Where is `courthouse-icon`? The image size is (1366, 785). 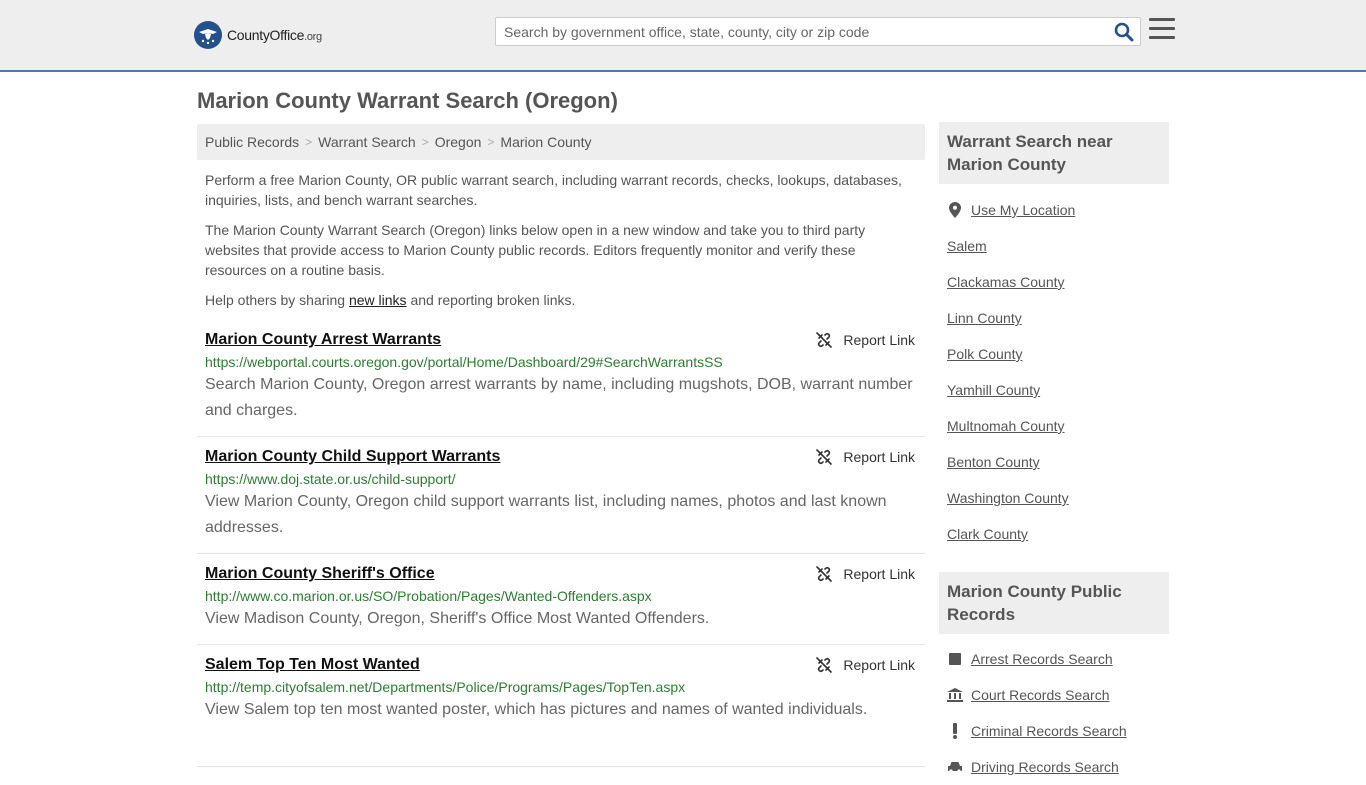 courthouse-icon is located at coordinates (955, 695).